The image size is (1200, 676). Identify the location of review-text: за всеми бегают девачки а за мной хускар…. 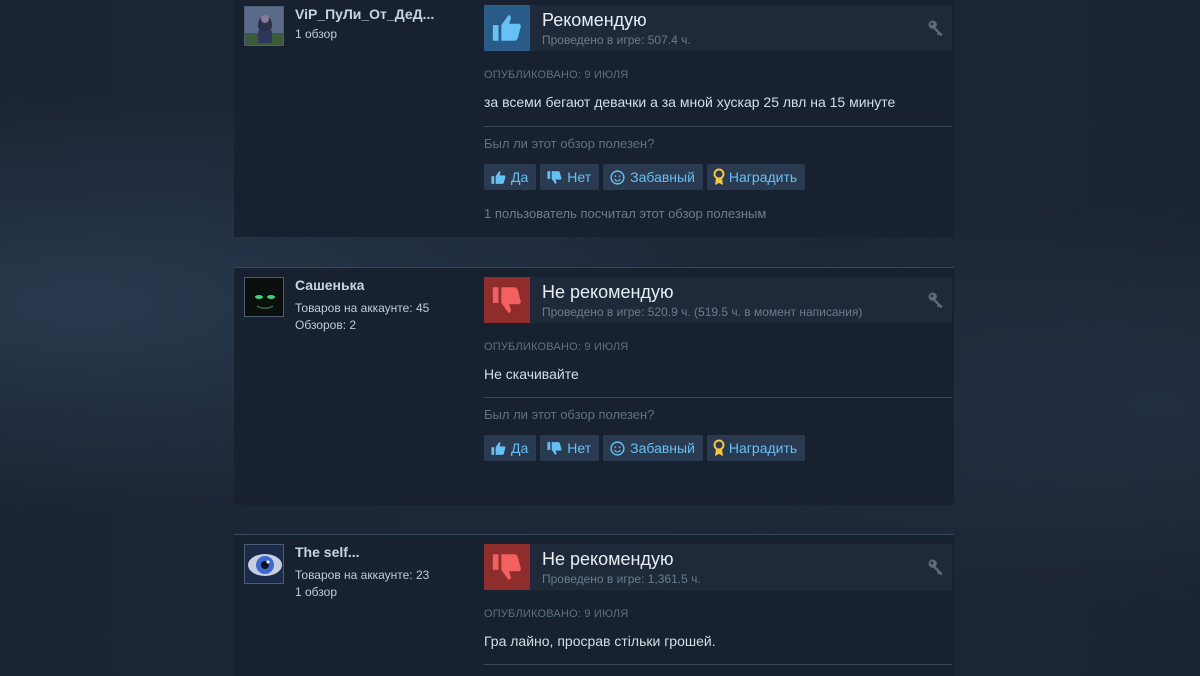
(689, 102).